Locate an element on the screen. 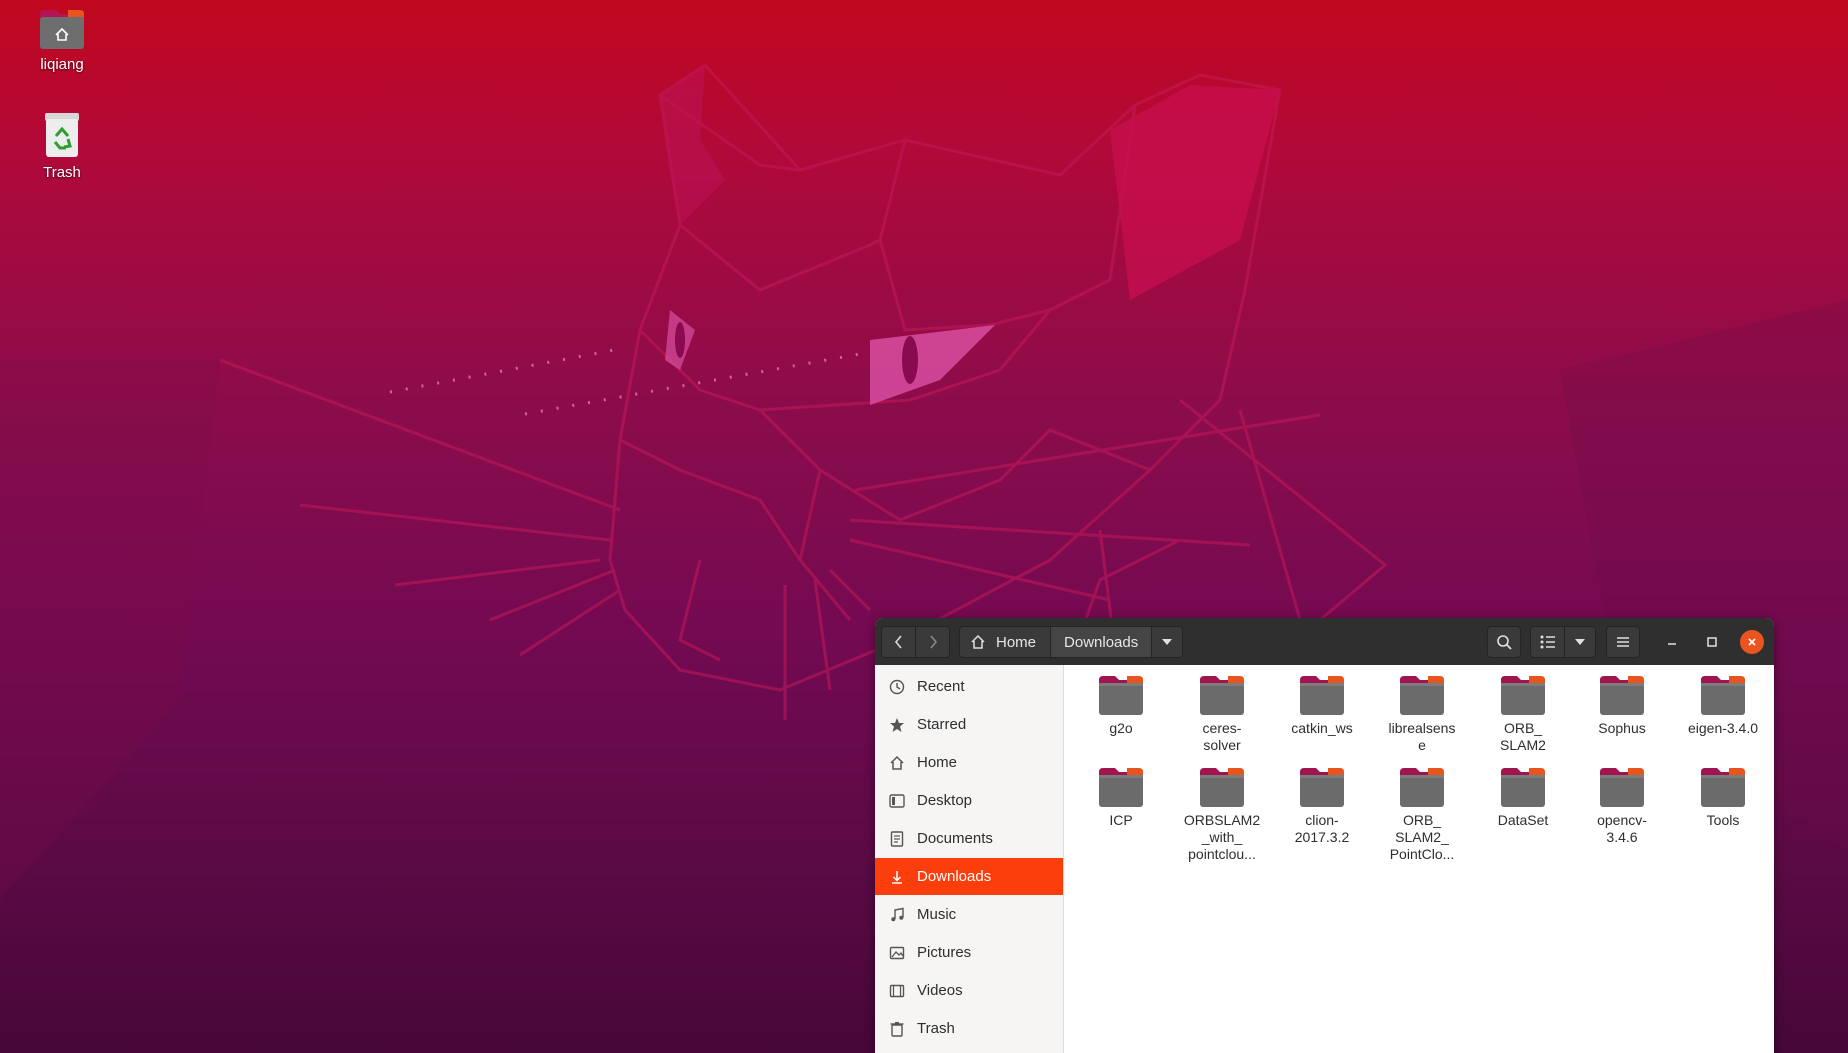  sidebar-item-documents: Documents is located at coordinates (969, 838).